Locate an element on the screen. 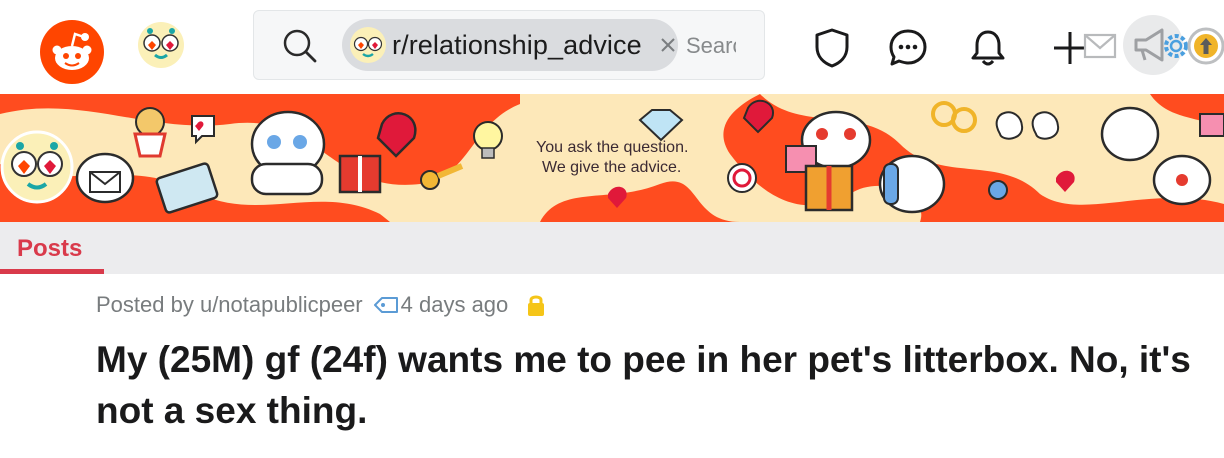 This screenshot has height=458, width=1224. close-icon is located at coordinates (668, 45).